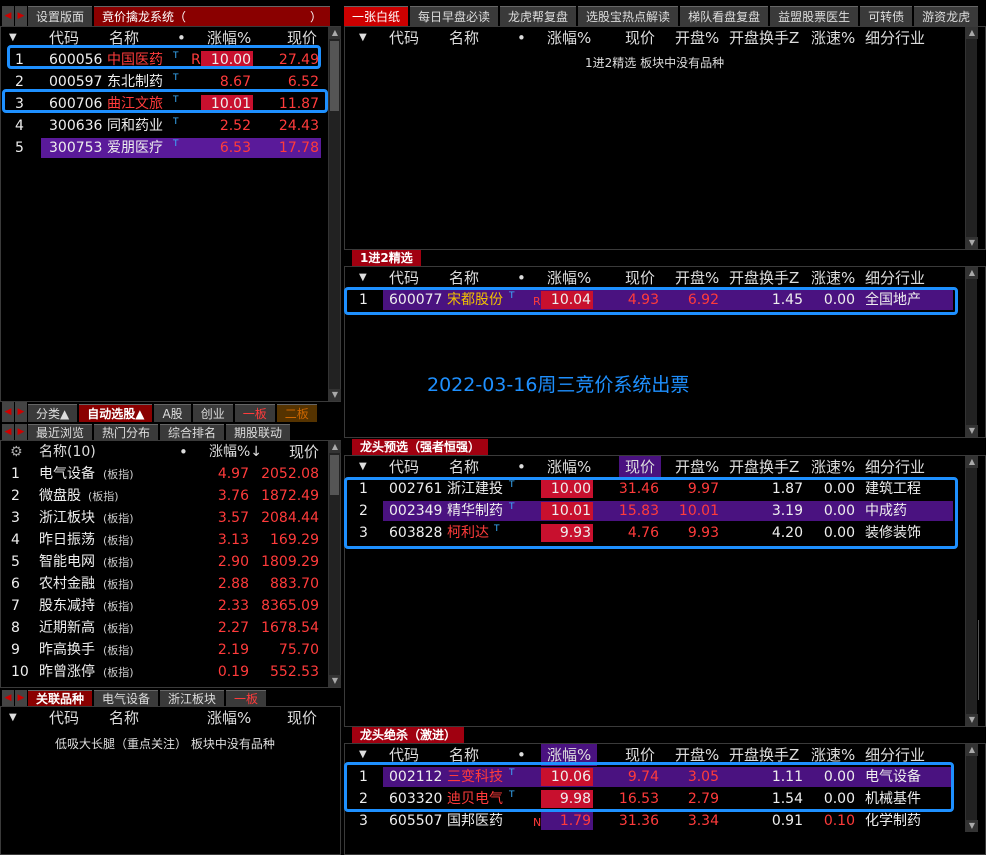 This screenshot has height=855, width=986. What do you see at coordinates (126, 698) in the screenshot?
I see `tab-electrical: 电气设备` at bounding box center [126, 698].